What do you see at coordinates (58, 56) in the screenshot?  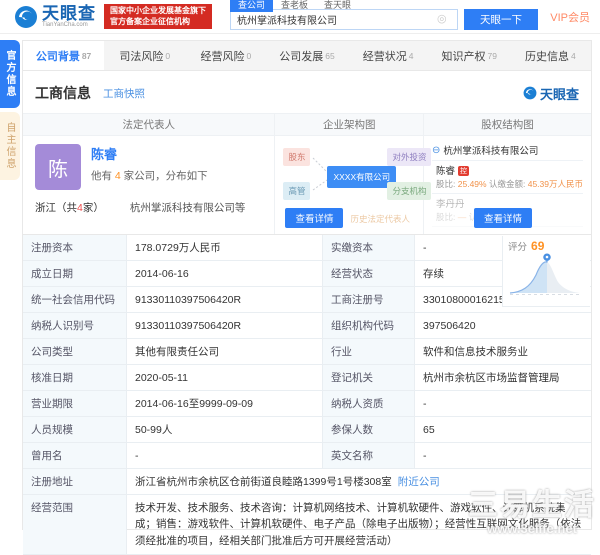 I see `tab-label: 公司背景` at bounding box center [58, 56].